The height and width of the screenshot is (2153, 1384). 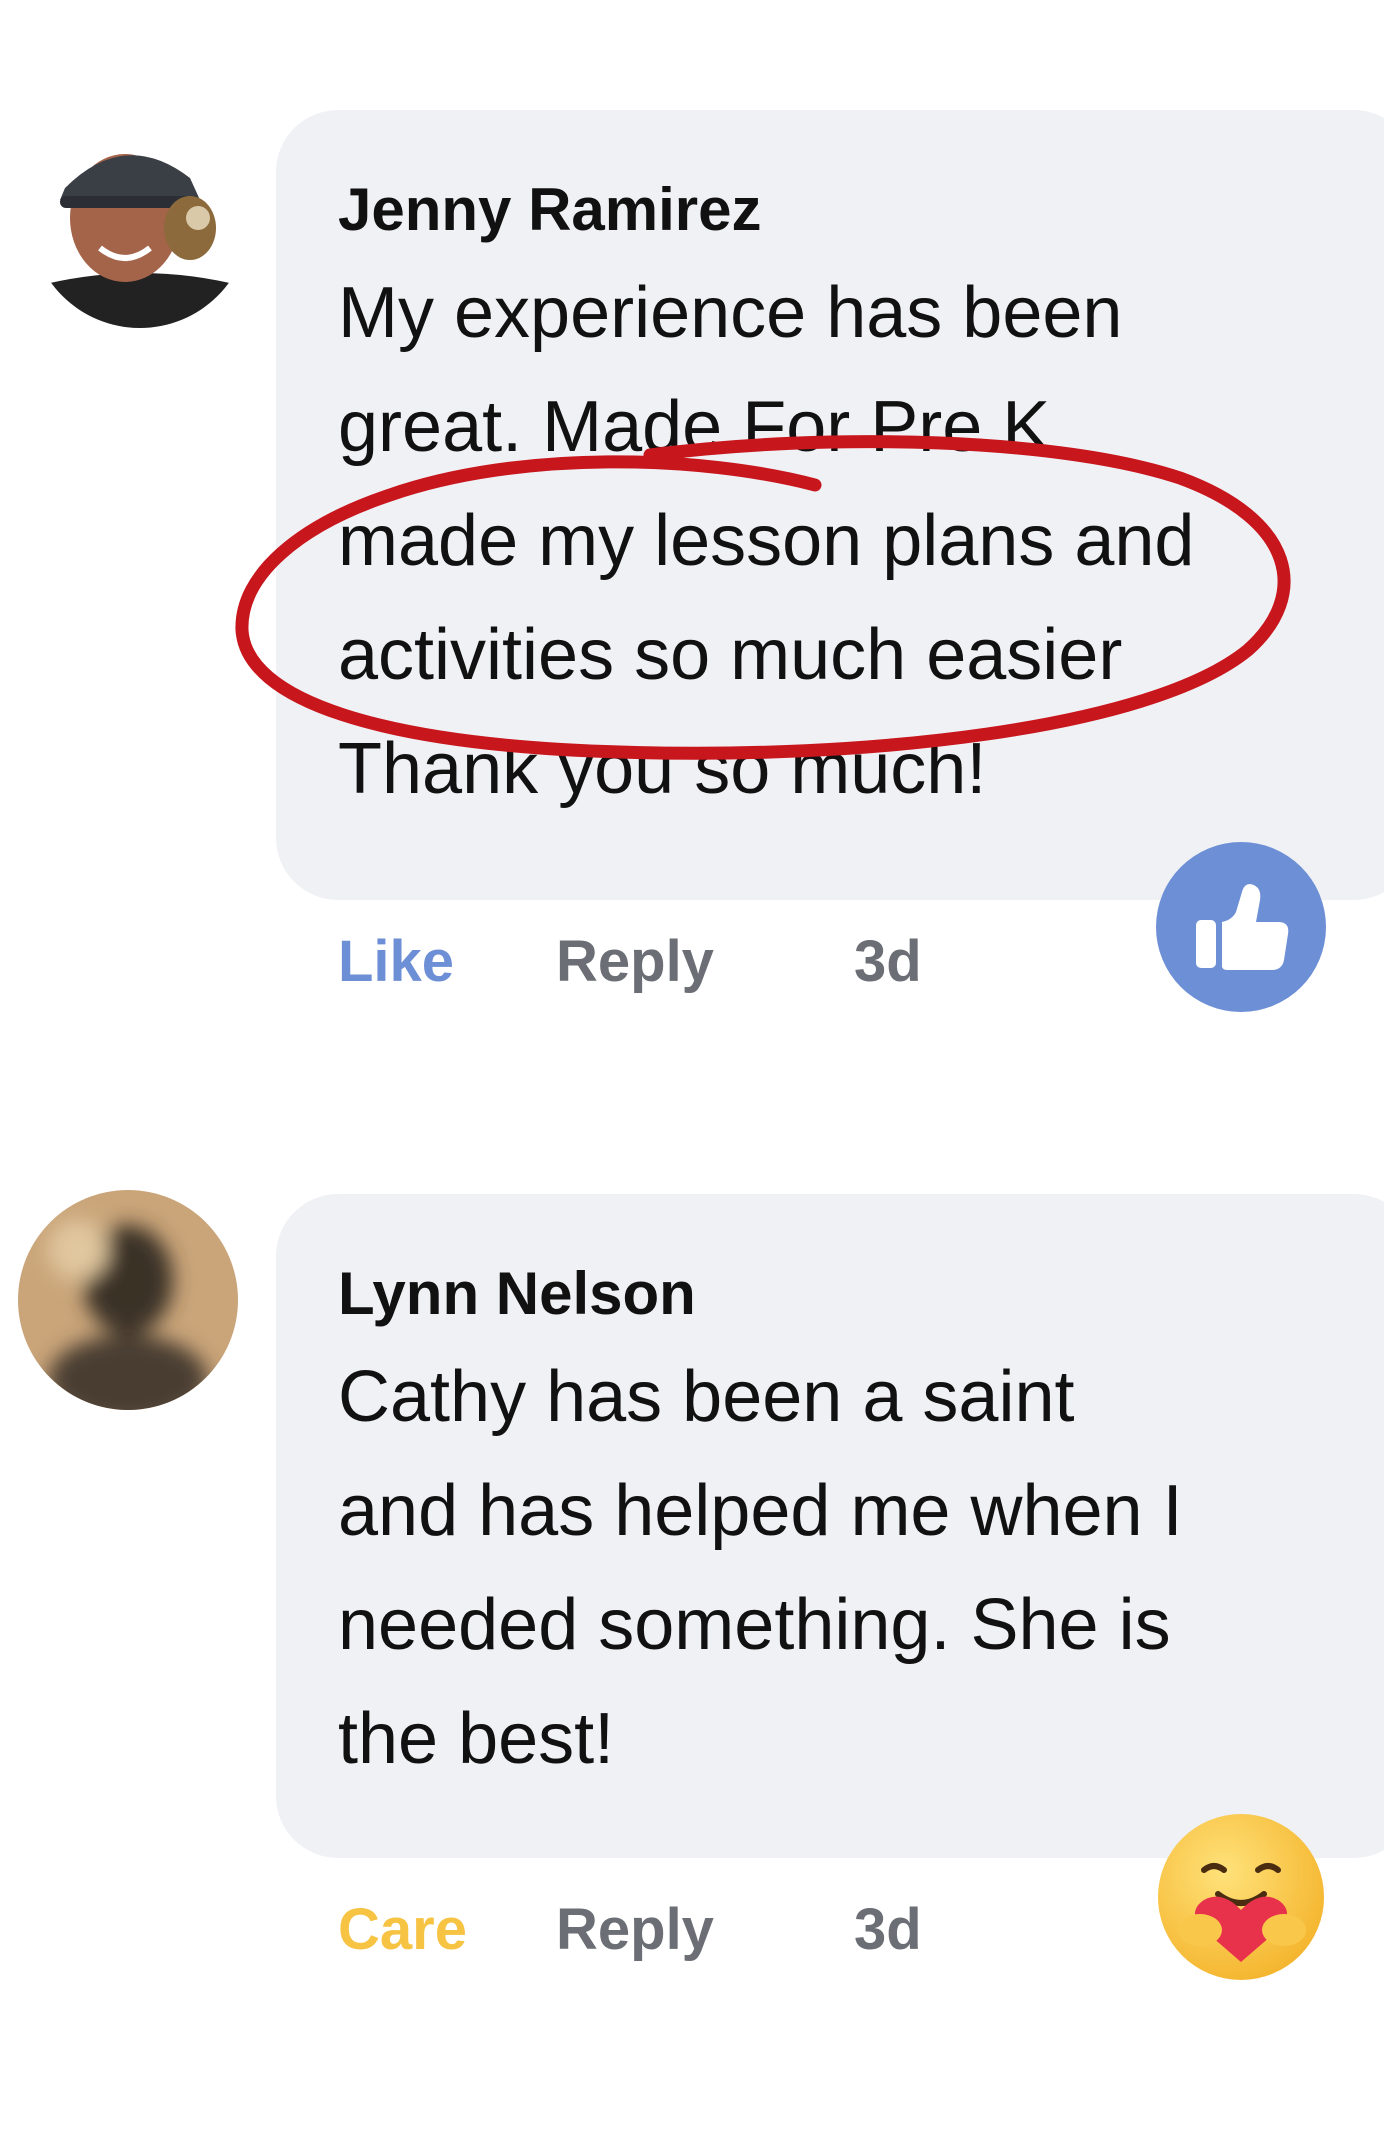 I want to click on comment-text-line: the best!, so click(x=476, y=1739).